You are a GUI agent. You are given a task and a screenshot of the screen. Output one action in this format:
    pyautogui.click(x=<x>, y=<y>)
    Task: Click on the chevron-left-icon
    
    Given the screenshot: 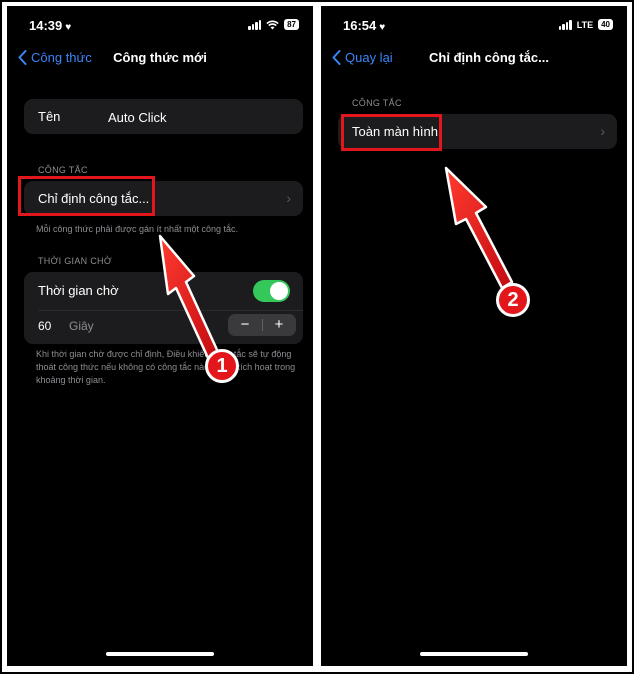 What is the action you would take?
    pyautogui.click(x=336, y=57)
    